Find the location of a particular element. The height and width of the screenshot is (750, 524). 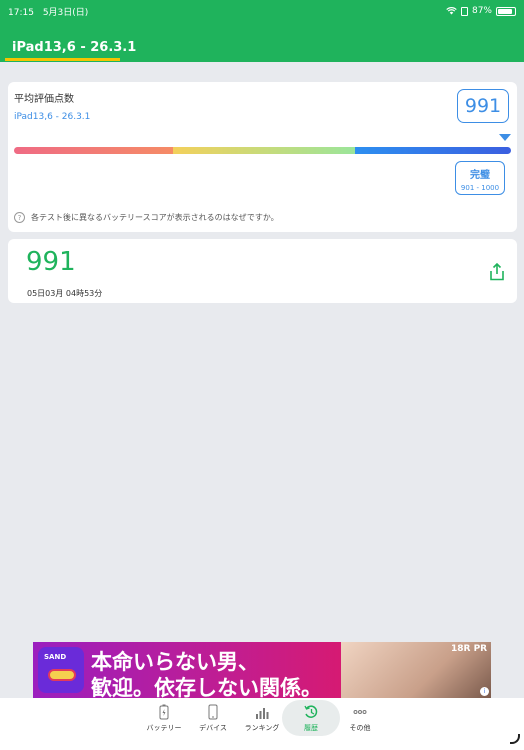

score-range-bar is located at coordinates (262, 150).